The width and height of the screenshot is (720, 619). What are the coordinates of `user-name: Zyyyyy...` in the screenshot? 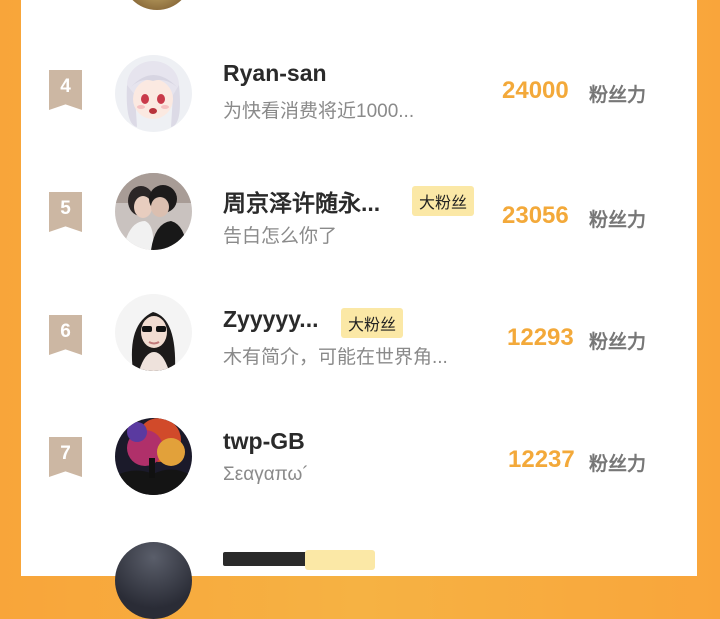 It's located at (270, 319).